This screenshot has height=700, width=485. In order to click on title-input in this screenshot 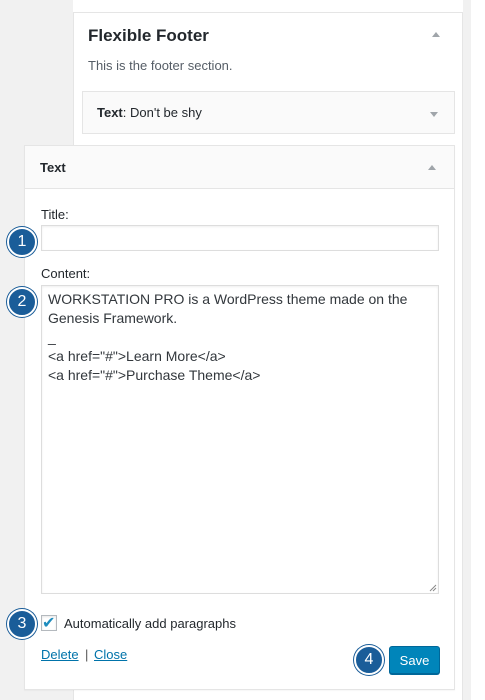, I will do `click(240, 238)`.